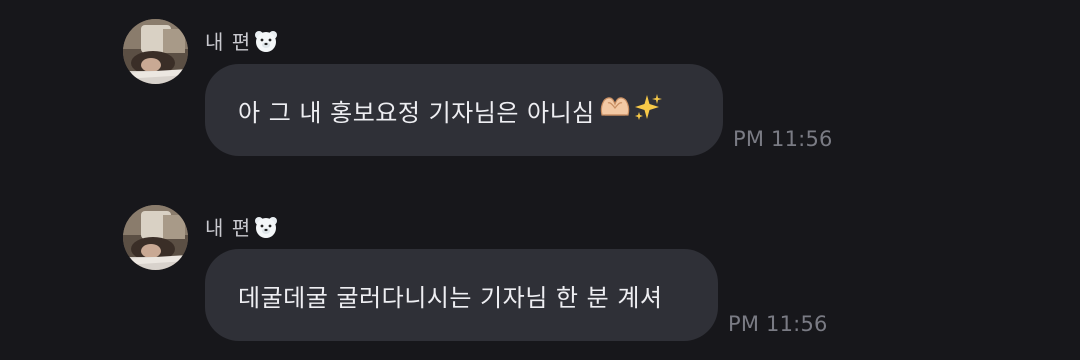  Describe the element at coordinates (450, 297) in the screenshot. I see `message-text: 데굴데굴 굴러다니시는 기자님 한 분 계셔` at that location.